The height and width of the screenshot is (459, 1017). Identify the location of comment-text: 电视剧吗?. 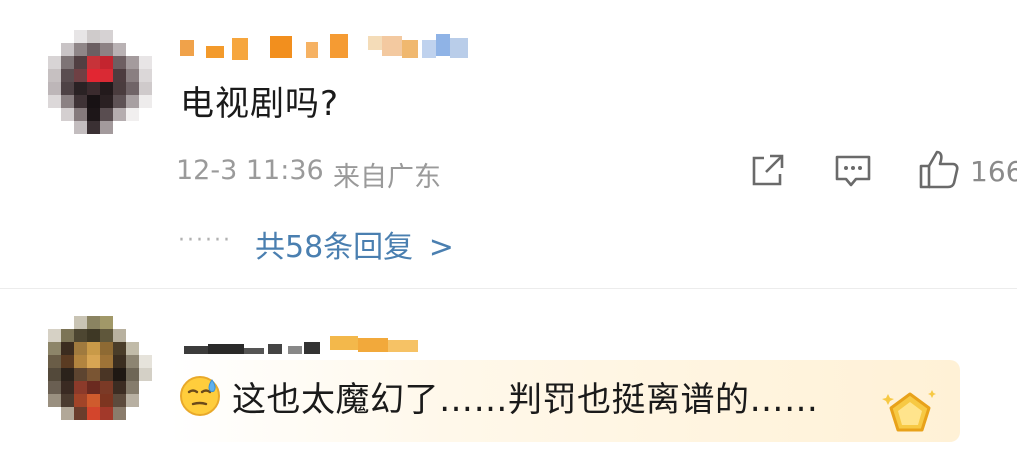
(260, 104).